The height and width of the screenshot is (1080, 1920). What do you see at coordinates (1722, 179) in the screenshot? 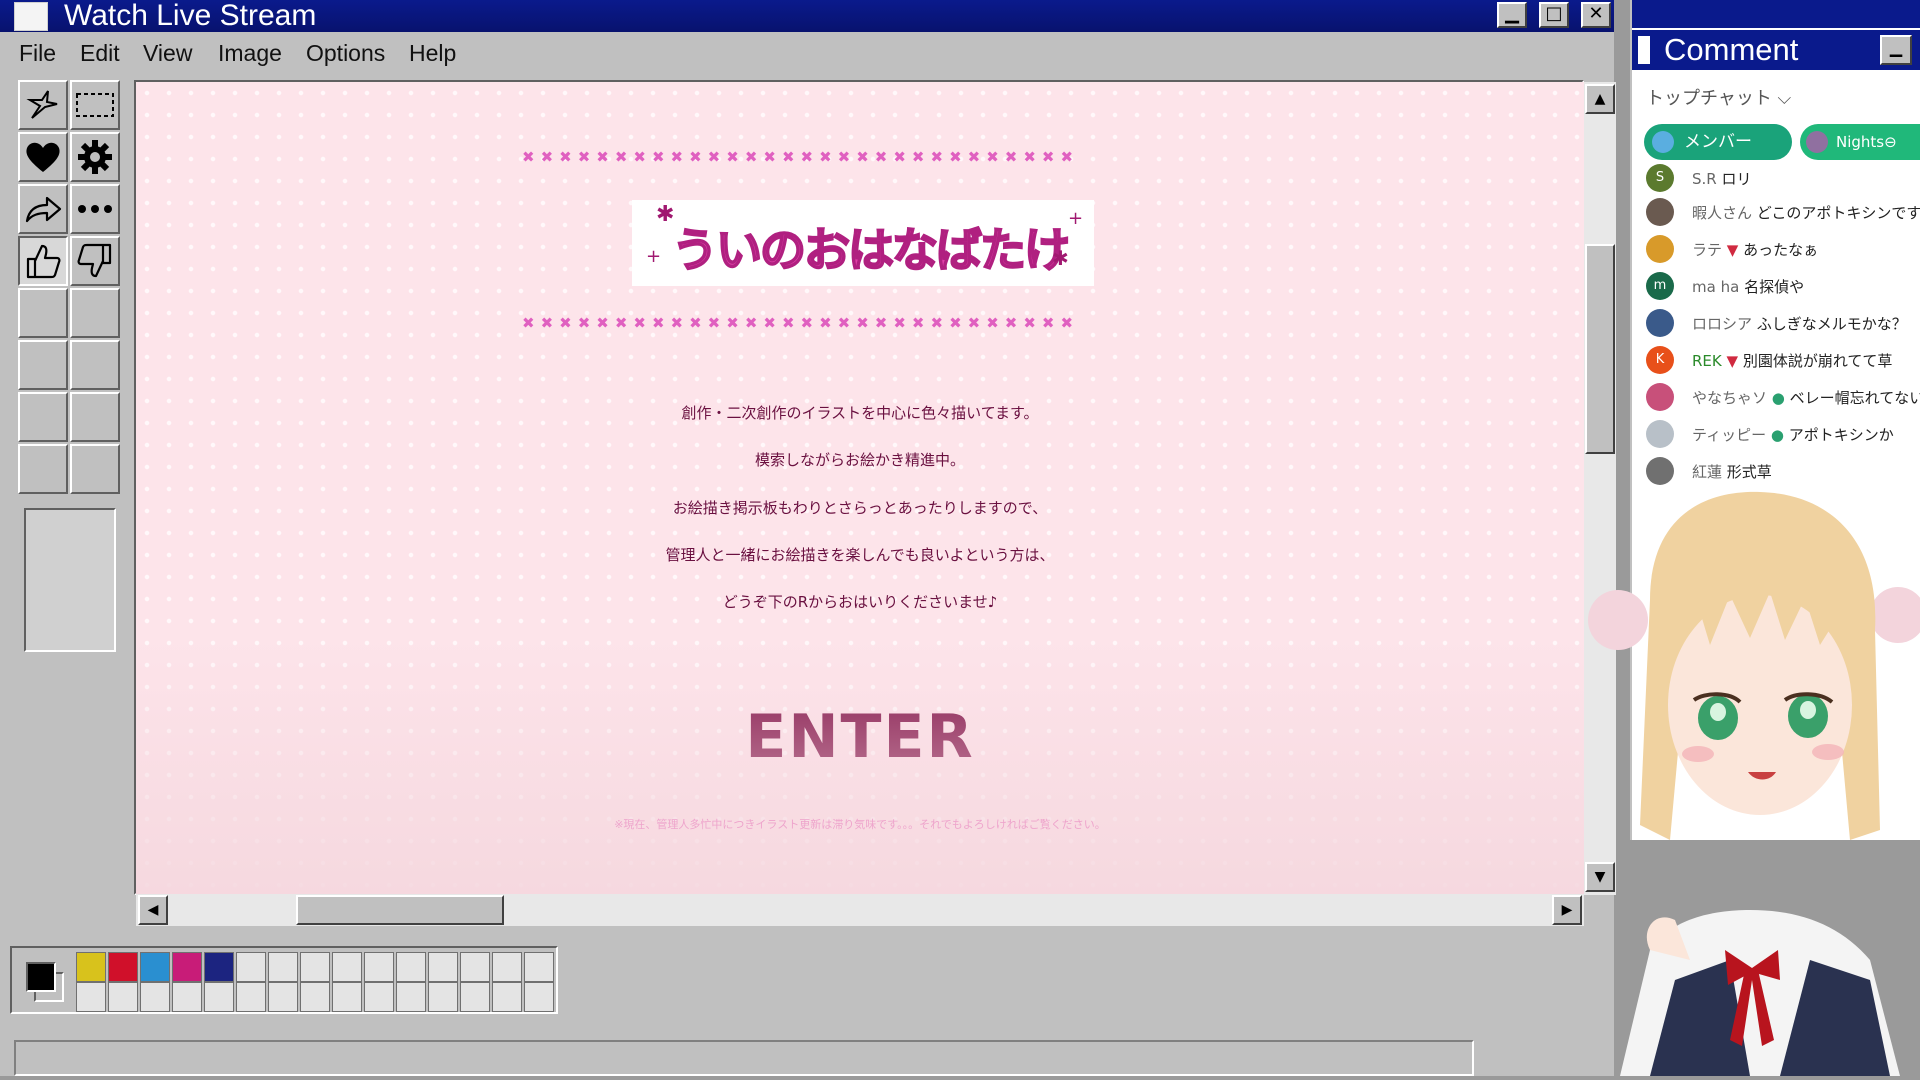
I see `author-name: S.R ロリ` at bounding box center [1722, 179].